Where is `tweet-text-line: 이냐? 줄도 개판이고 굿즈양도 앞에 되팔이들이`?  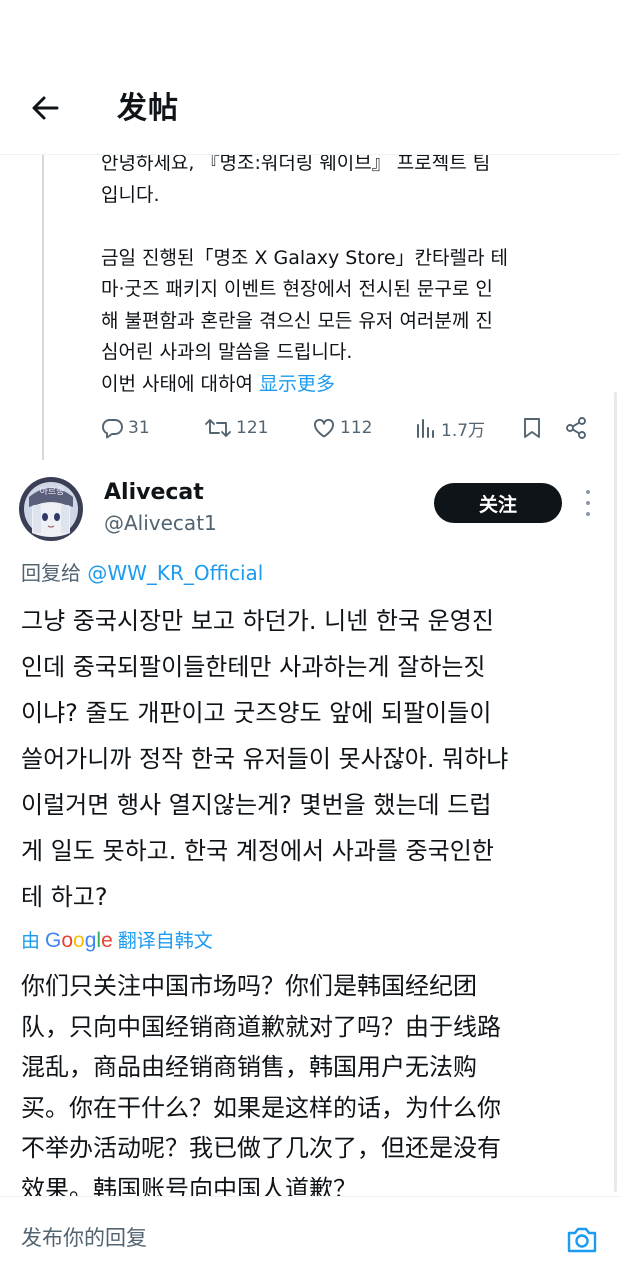 tweet-text-line: 이냐? 줄도 개판이고 굿즈양도 앞에 되팔이들이 is located at coordinates (256, 713).